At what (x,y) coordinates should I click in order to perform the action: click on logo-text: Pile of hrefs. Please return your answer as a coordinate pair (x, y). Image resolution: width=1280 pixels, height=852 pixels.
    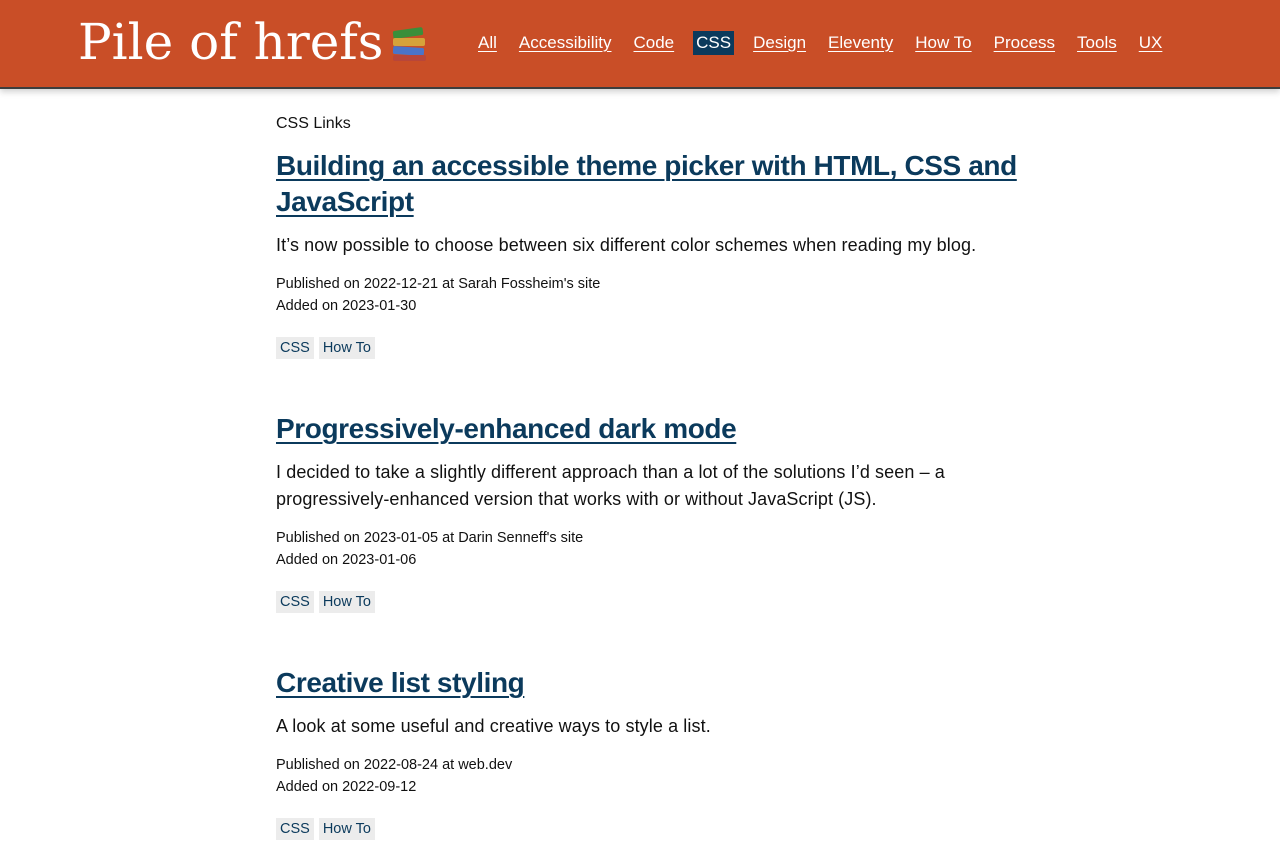
    Looking at the image, I should click on (231, 42).